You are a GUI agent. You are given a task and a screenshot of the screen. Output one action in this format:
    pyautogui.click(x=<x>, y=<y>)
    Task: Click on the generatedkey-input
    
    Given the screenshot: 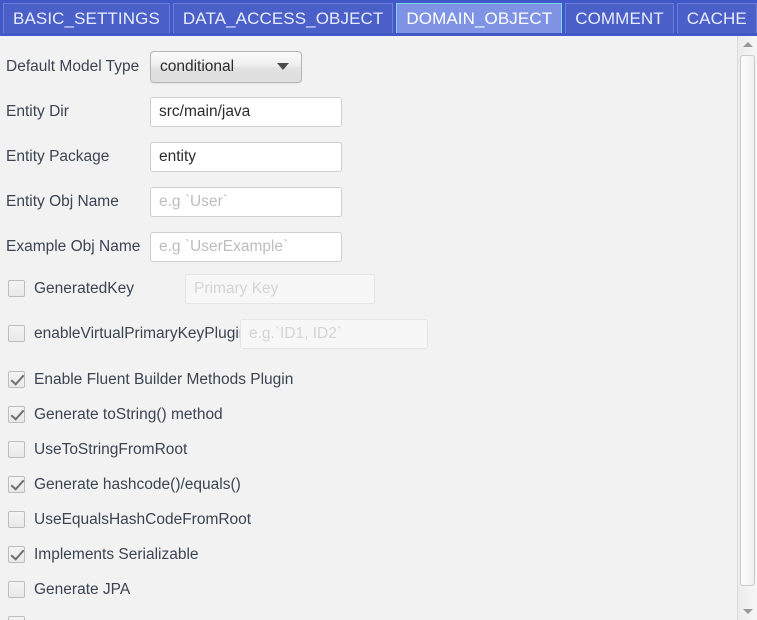 What is the action you would take?
    pyautogui.click(x=280, y=288)
    